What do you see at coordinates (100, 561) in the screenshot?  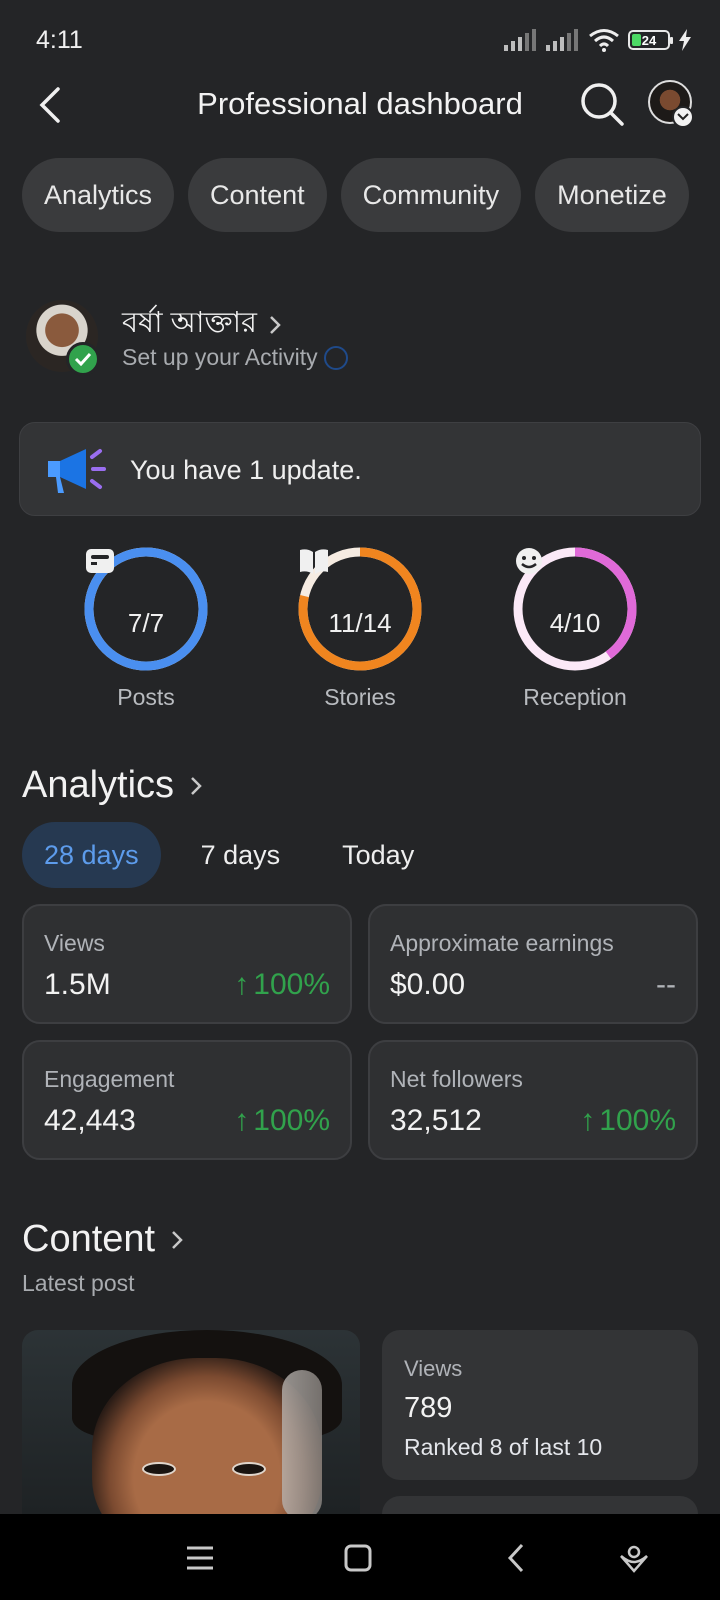 I see `post-icon` at bounding box center [100, 561].